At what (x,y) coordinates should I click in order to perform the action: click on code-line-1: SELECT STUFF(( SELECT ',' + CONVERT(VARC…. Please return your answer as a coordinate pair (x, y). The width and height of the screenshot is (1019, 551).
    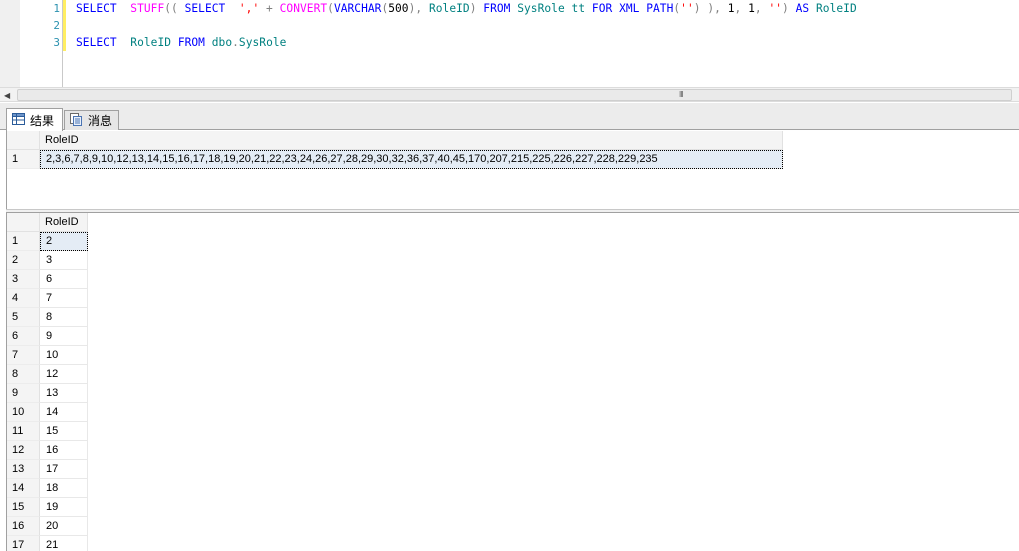
    Looking at the image, I should click on (466, 8).